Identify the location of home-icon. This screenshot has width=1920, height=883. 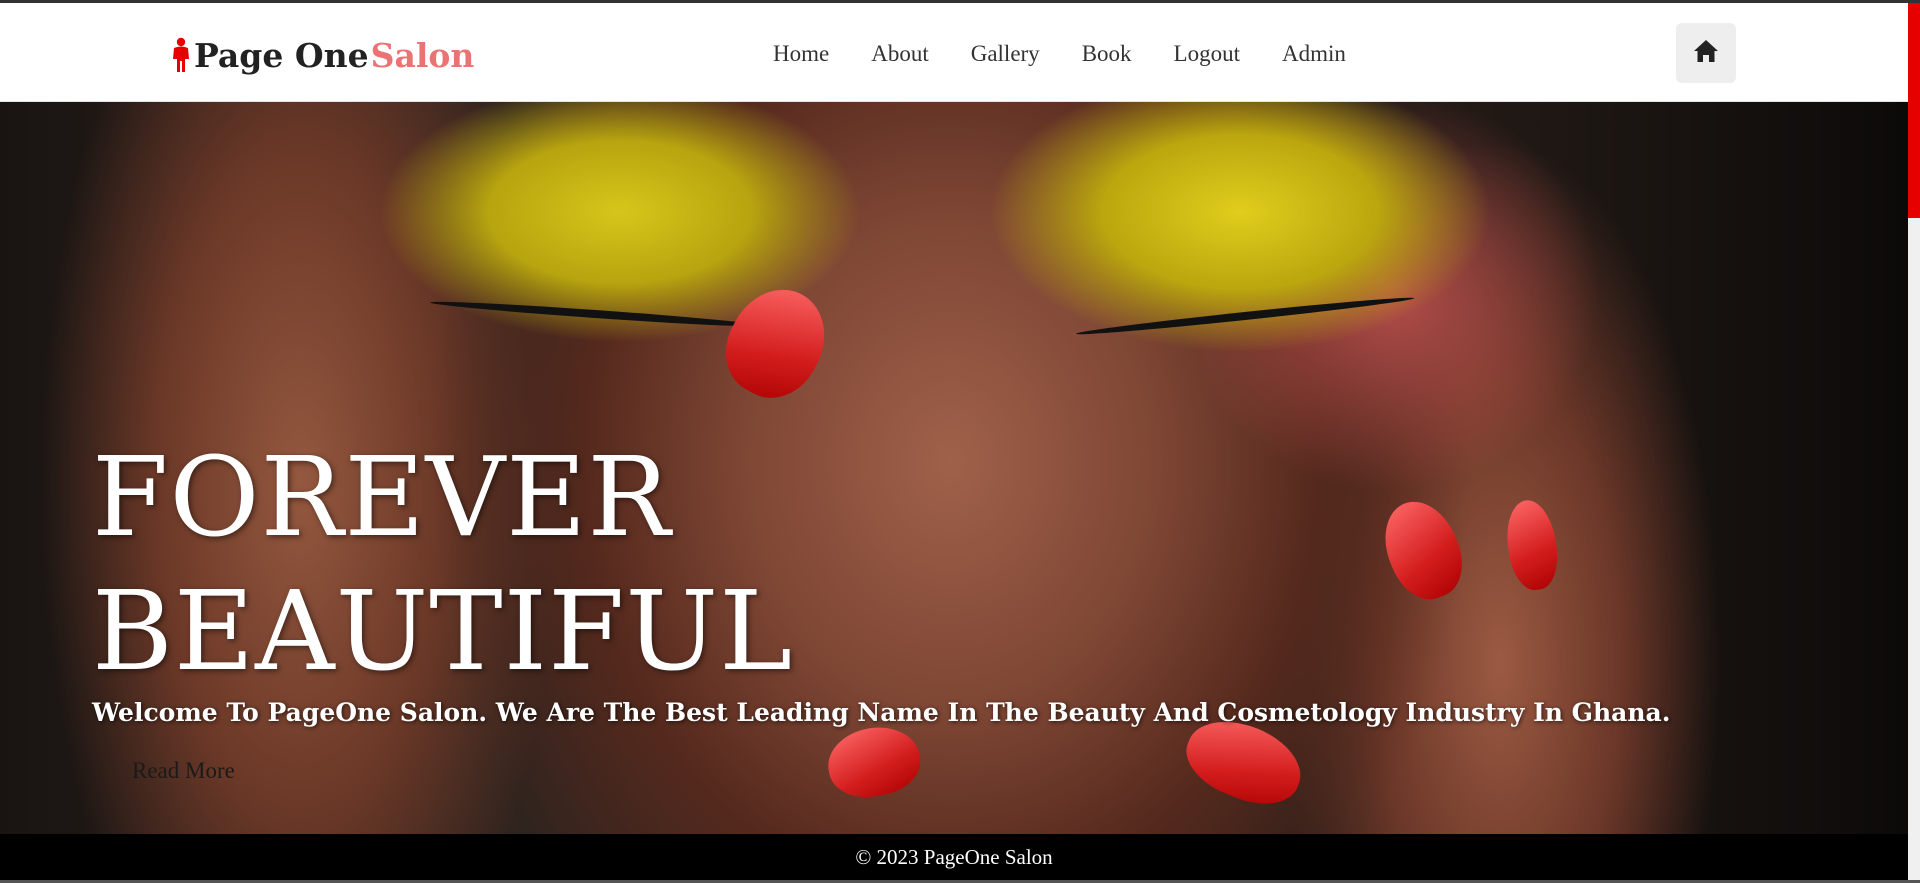
(1706, 53).